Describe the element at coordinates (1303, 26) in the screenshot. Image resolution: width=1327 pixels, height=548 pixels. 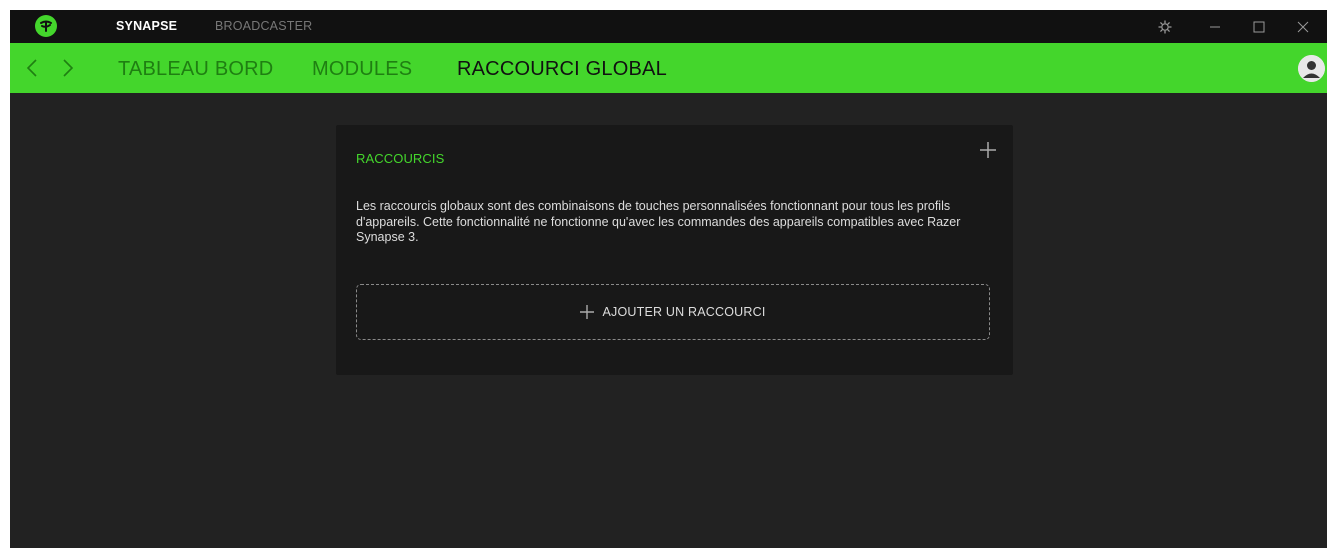
I see `close-icon` at that location.